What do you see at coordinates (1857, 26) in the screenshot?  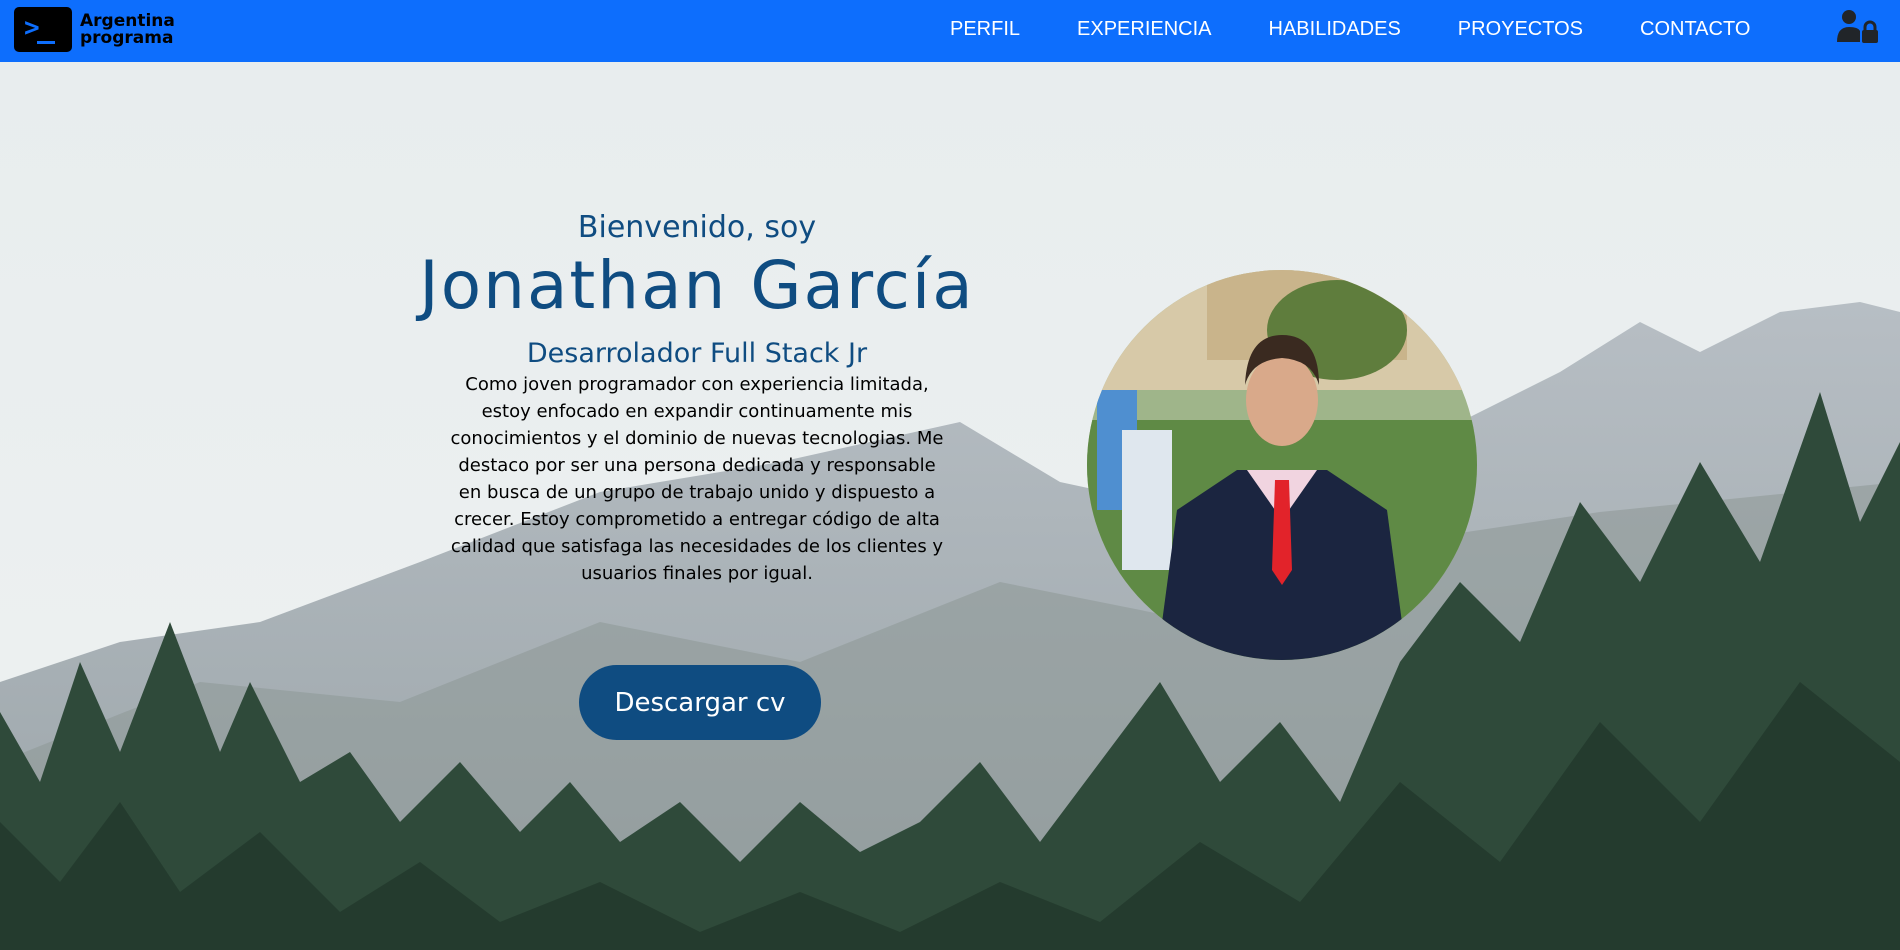 I see `user-lock-icon` at bounding box center [1857, 26].